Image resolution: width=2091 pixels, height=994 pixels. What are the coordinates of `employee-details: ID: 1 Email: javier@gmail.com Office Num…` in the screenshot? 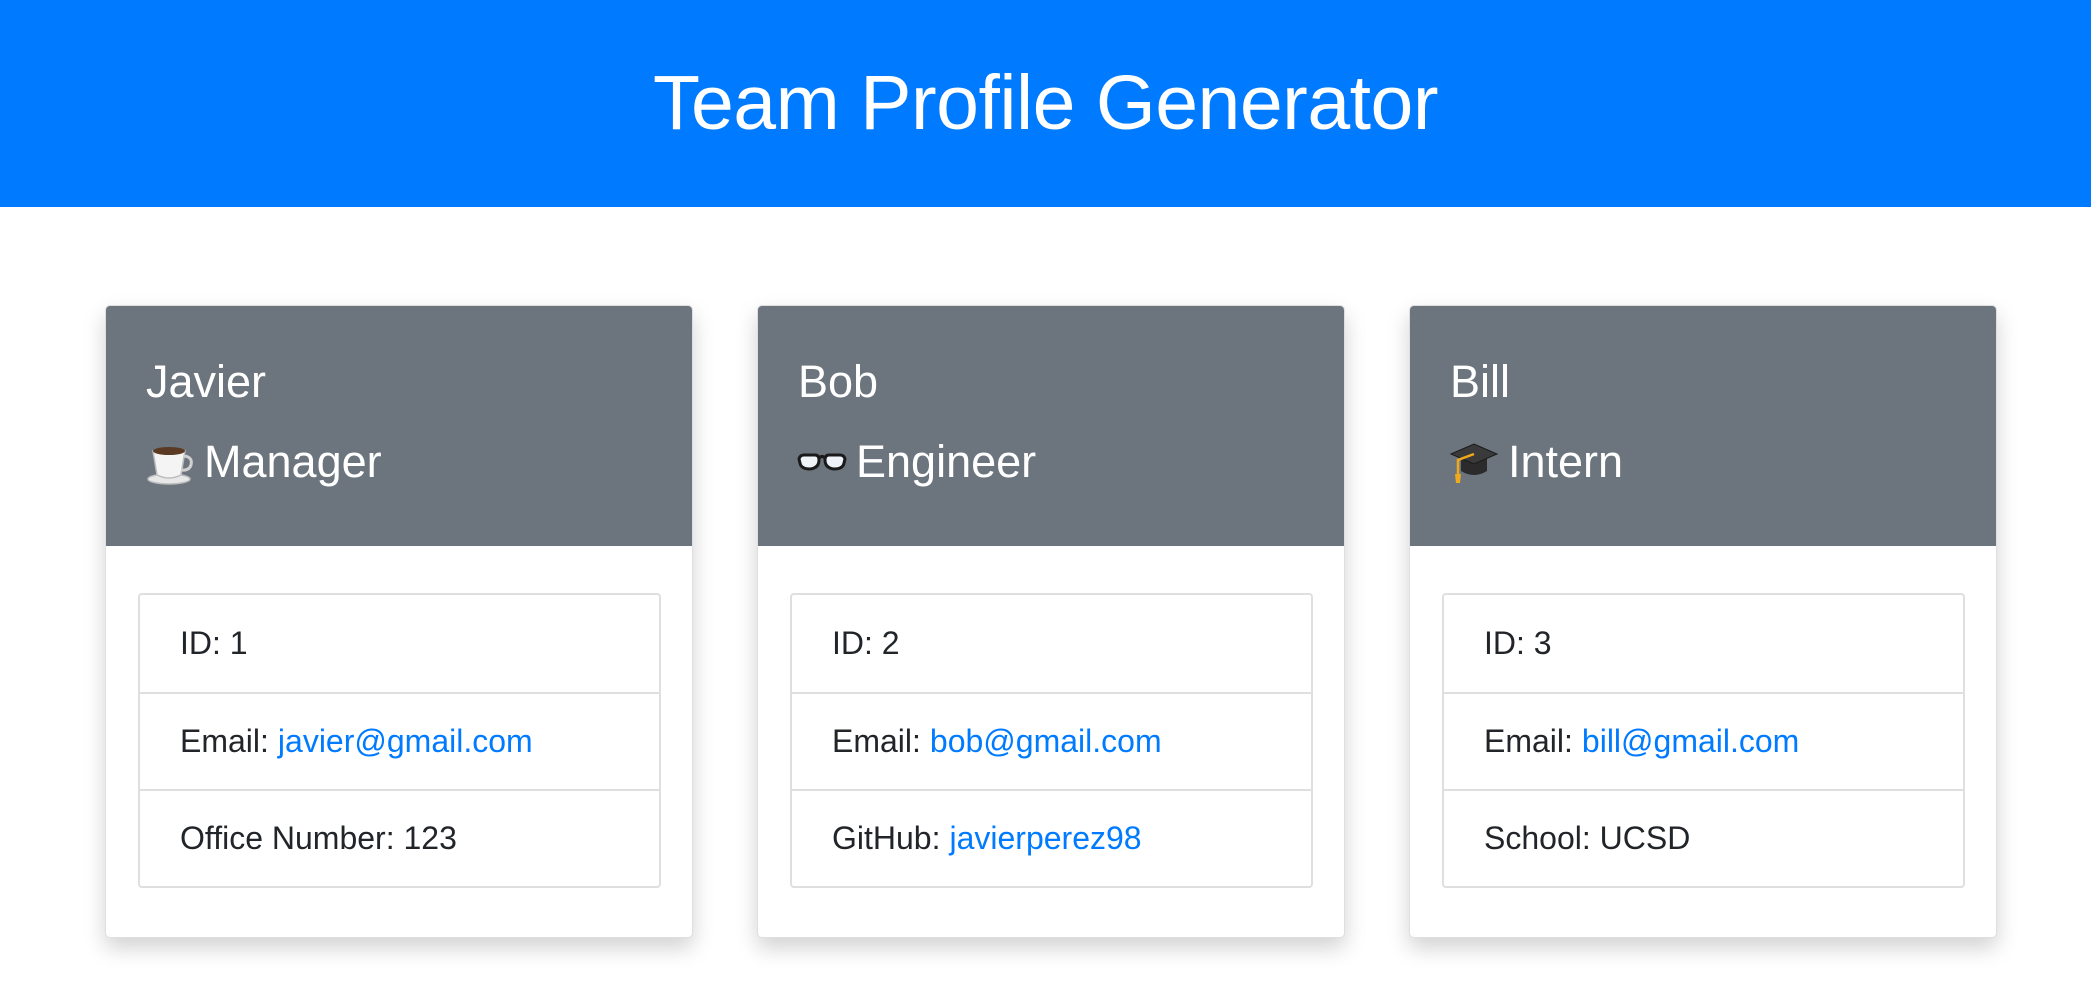 It's located at (399, 740).